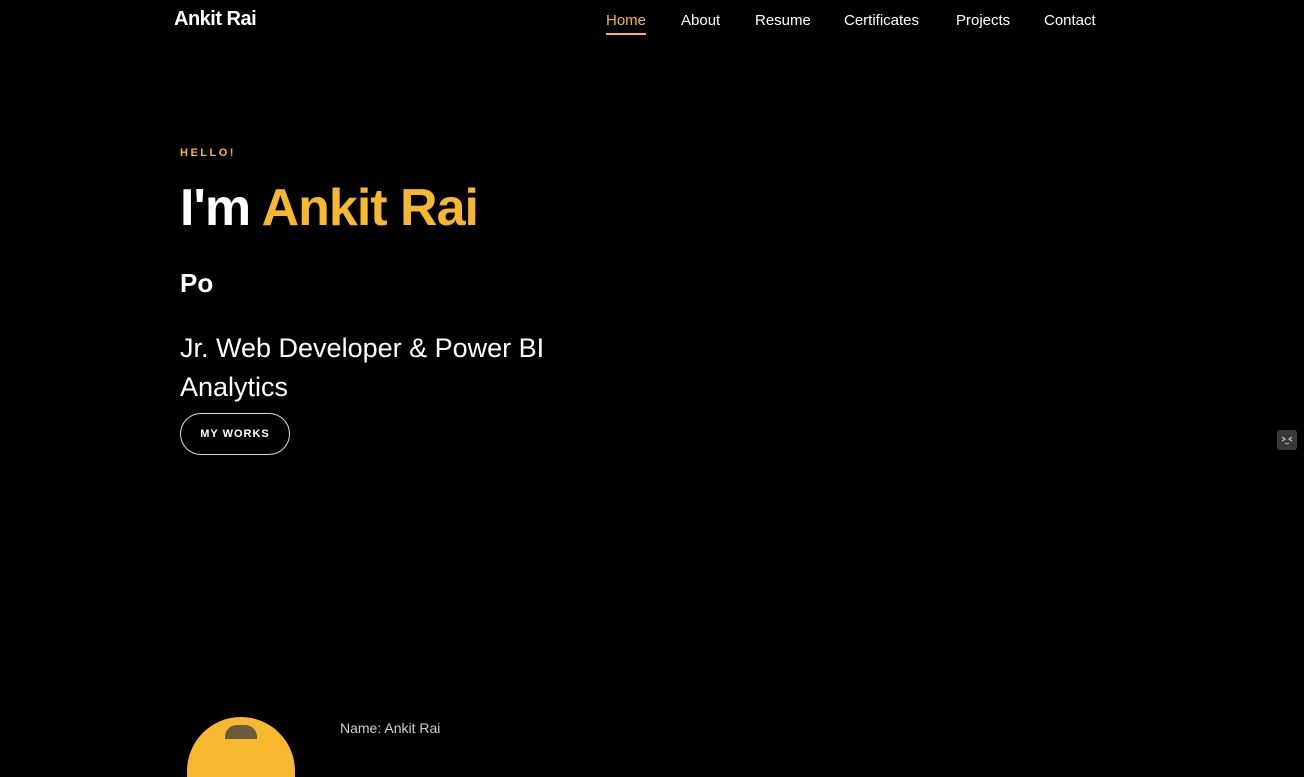  I want to click on my-works-button: MY WORKS, so click(235, 434).